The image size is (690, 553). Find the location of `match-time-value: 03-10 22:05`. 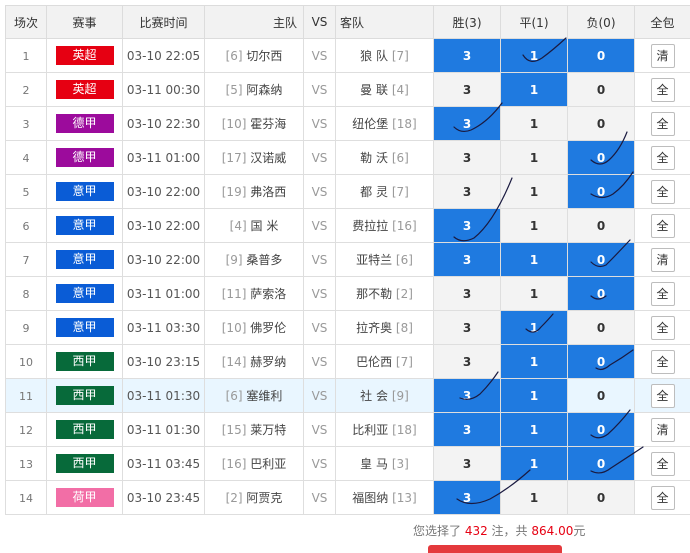

match-time-value: 03-10 22:05 is located at coordinates (163, 56).